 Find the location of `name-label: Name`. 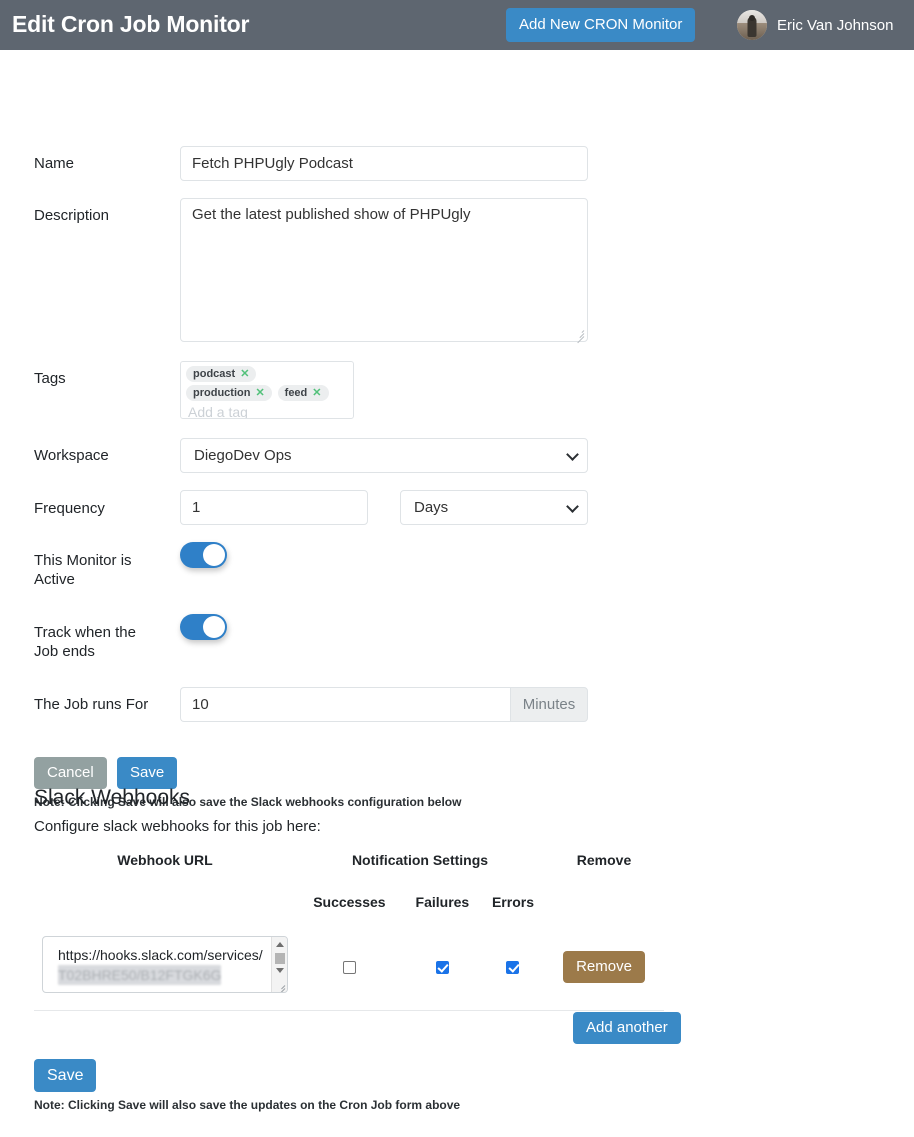

name-label: Name is located at coordinates (54, 163).